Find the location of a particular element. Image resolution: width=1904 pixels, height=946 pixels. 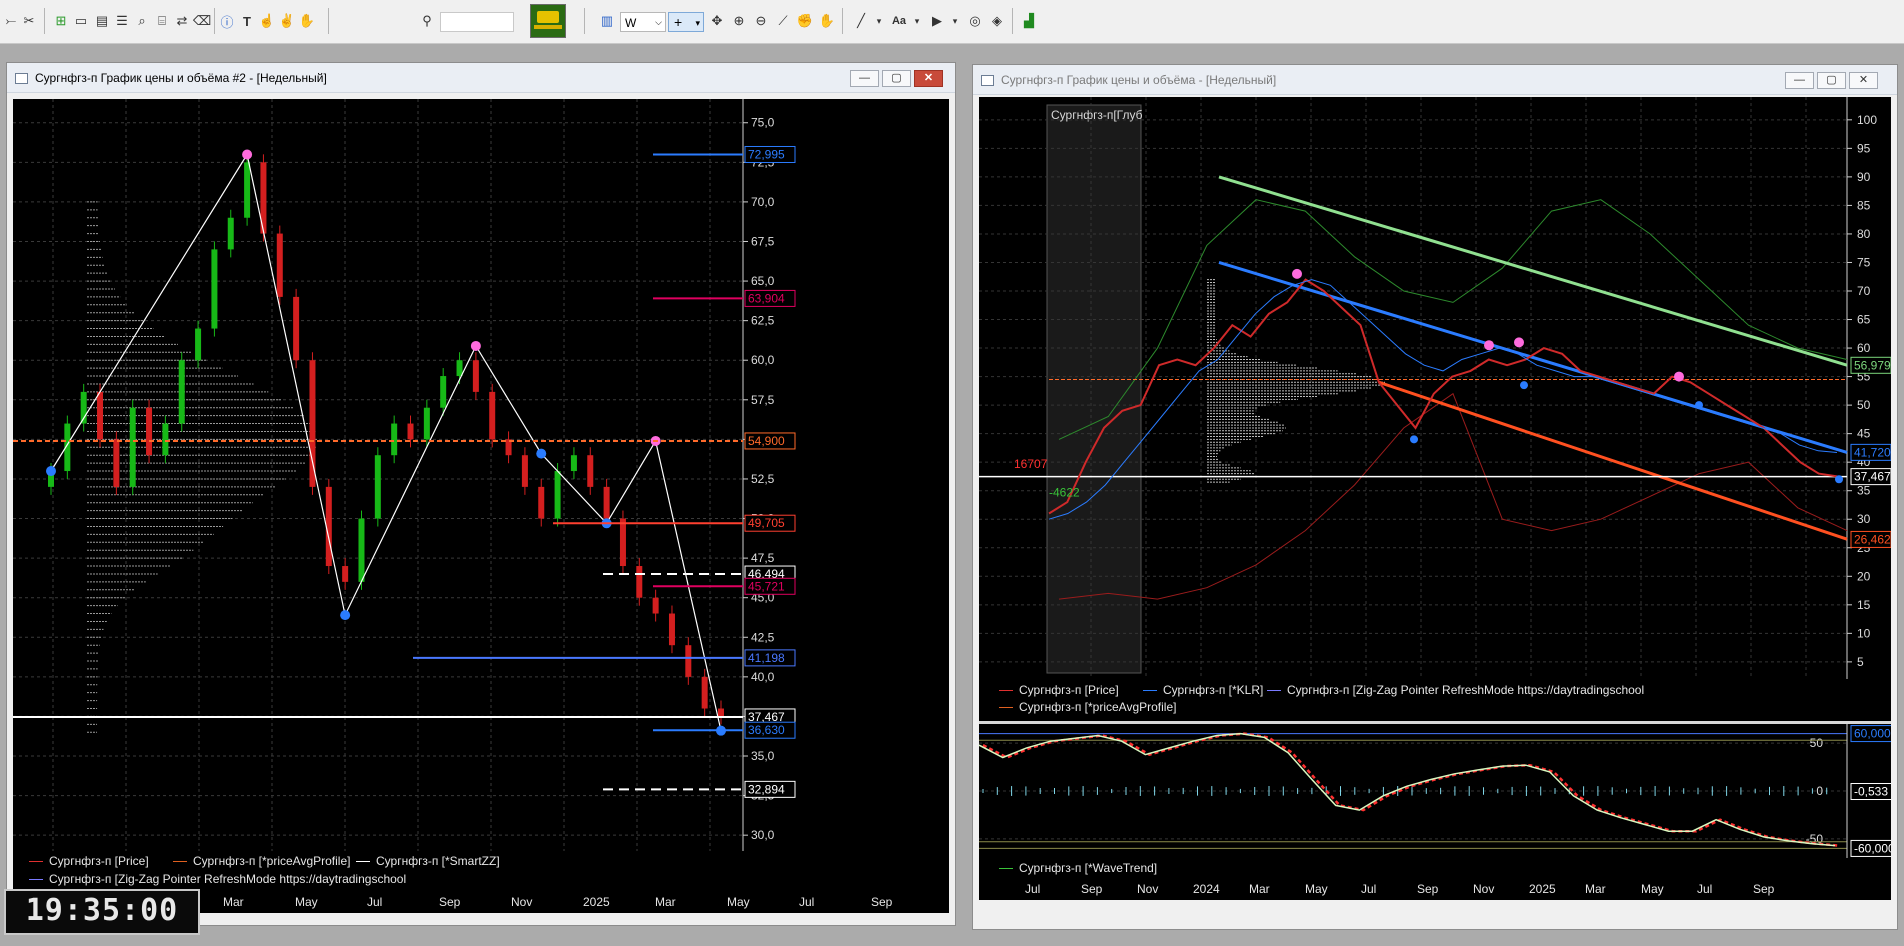

cursor-arrow-icon: ⤚ is located at coordinates (11, 21).